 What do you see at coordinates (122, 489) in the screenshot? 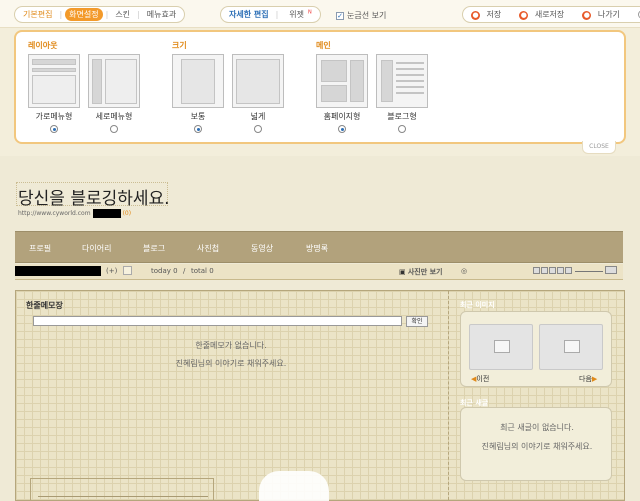
I see `bottom-widget-frame` at bounding box center [122, 489].